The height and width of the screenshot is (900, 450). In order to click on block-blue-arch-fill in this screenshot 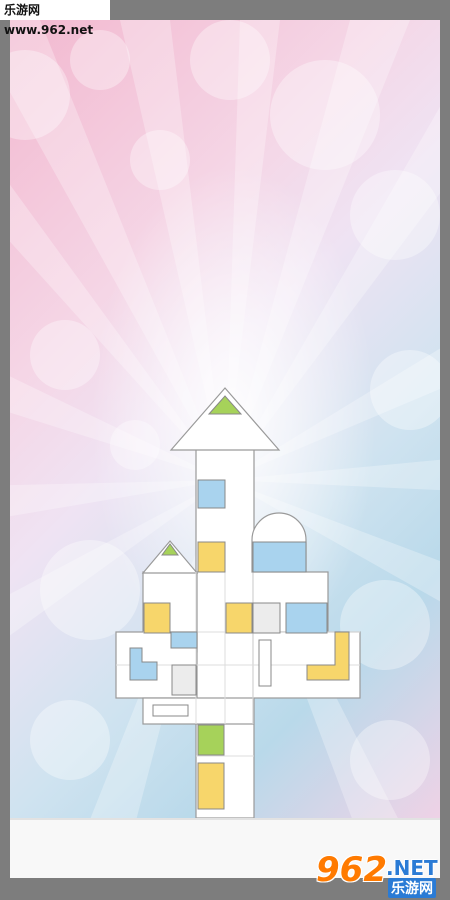, I will do `click(279, 557)`.